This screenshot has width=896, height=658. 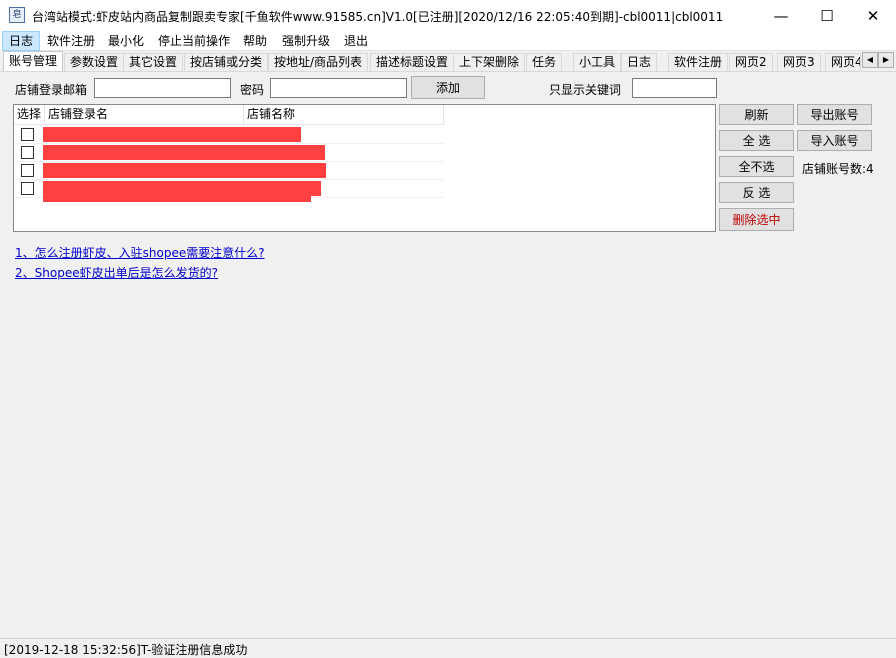 What do you see at coordinates (886, 60) in the screenshot?
I see `tab-scroll-right-icon: ▶` at bounding box center [886, 60].